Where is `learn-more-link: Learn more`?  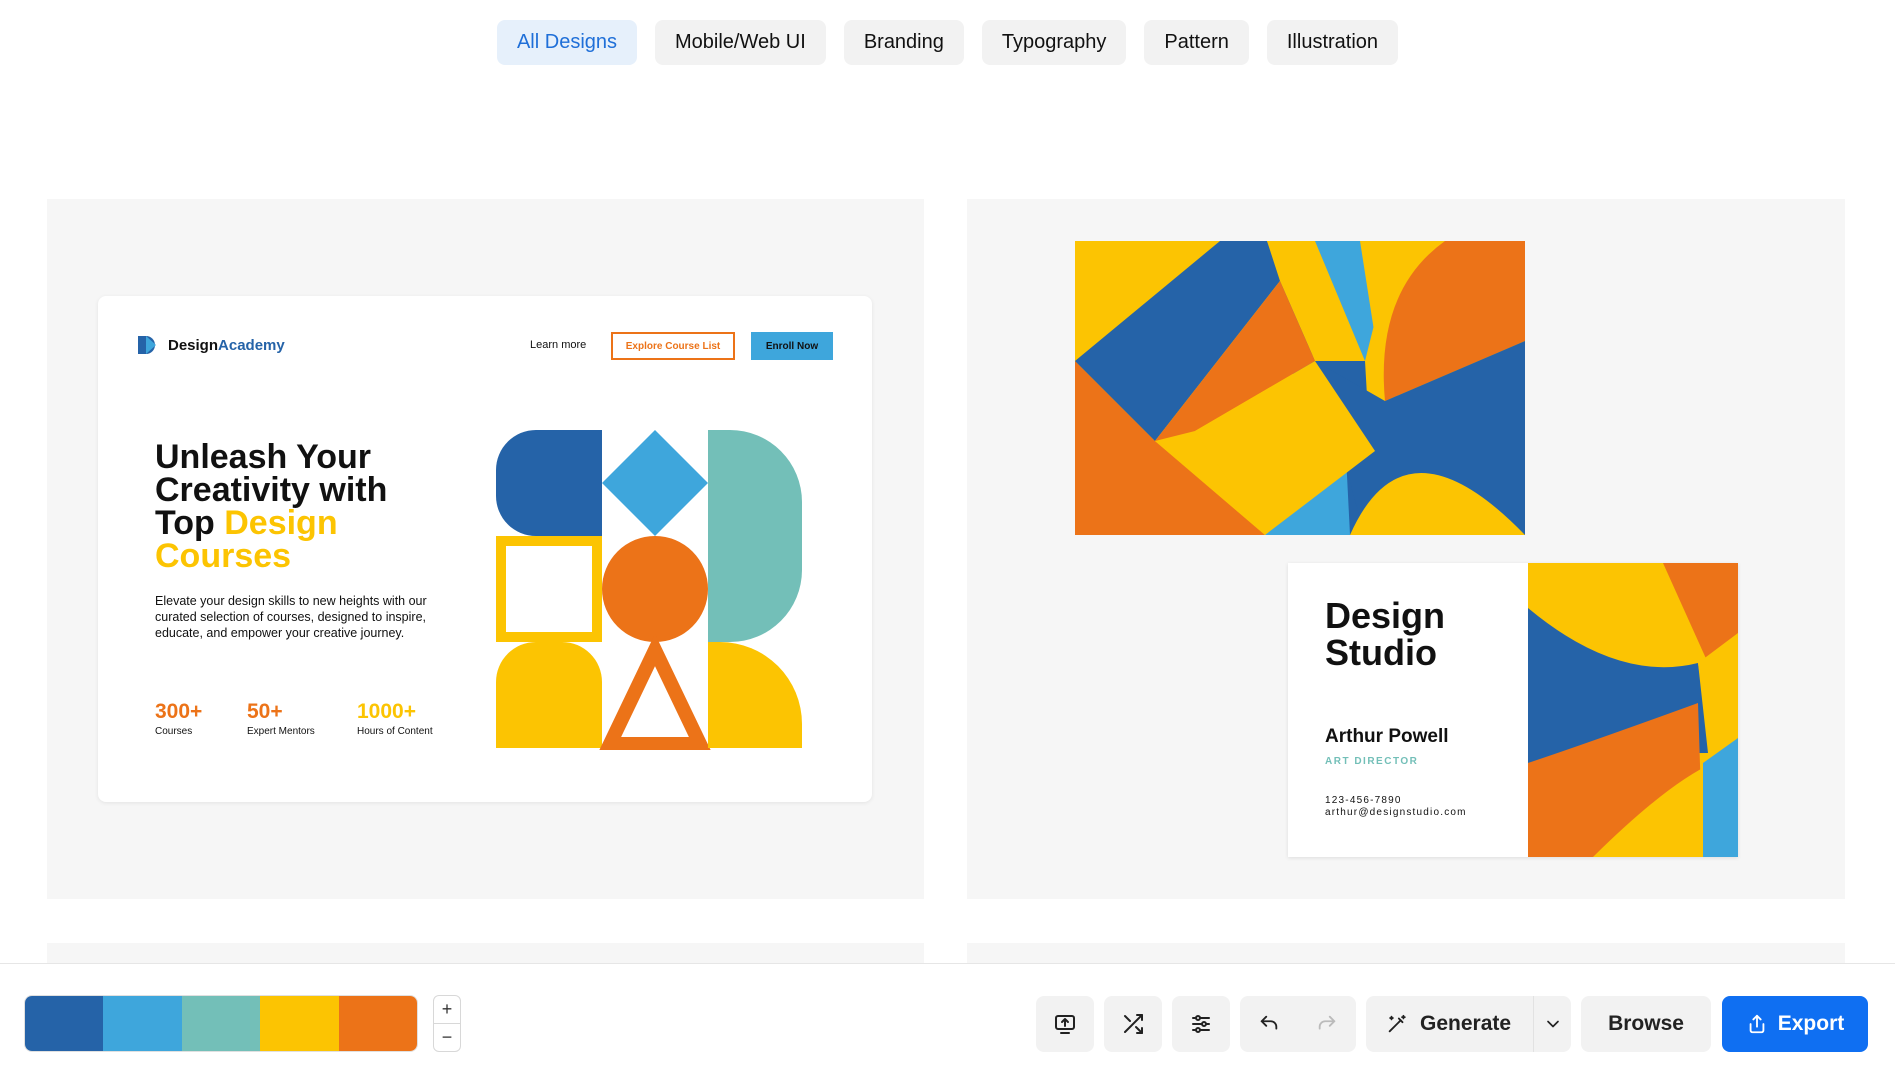
learn-more-link: Learn more is located at coordinates (558, 345).